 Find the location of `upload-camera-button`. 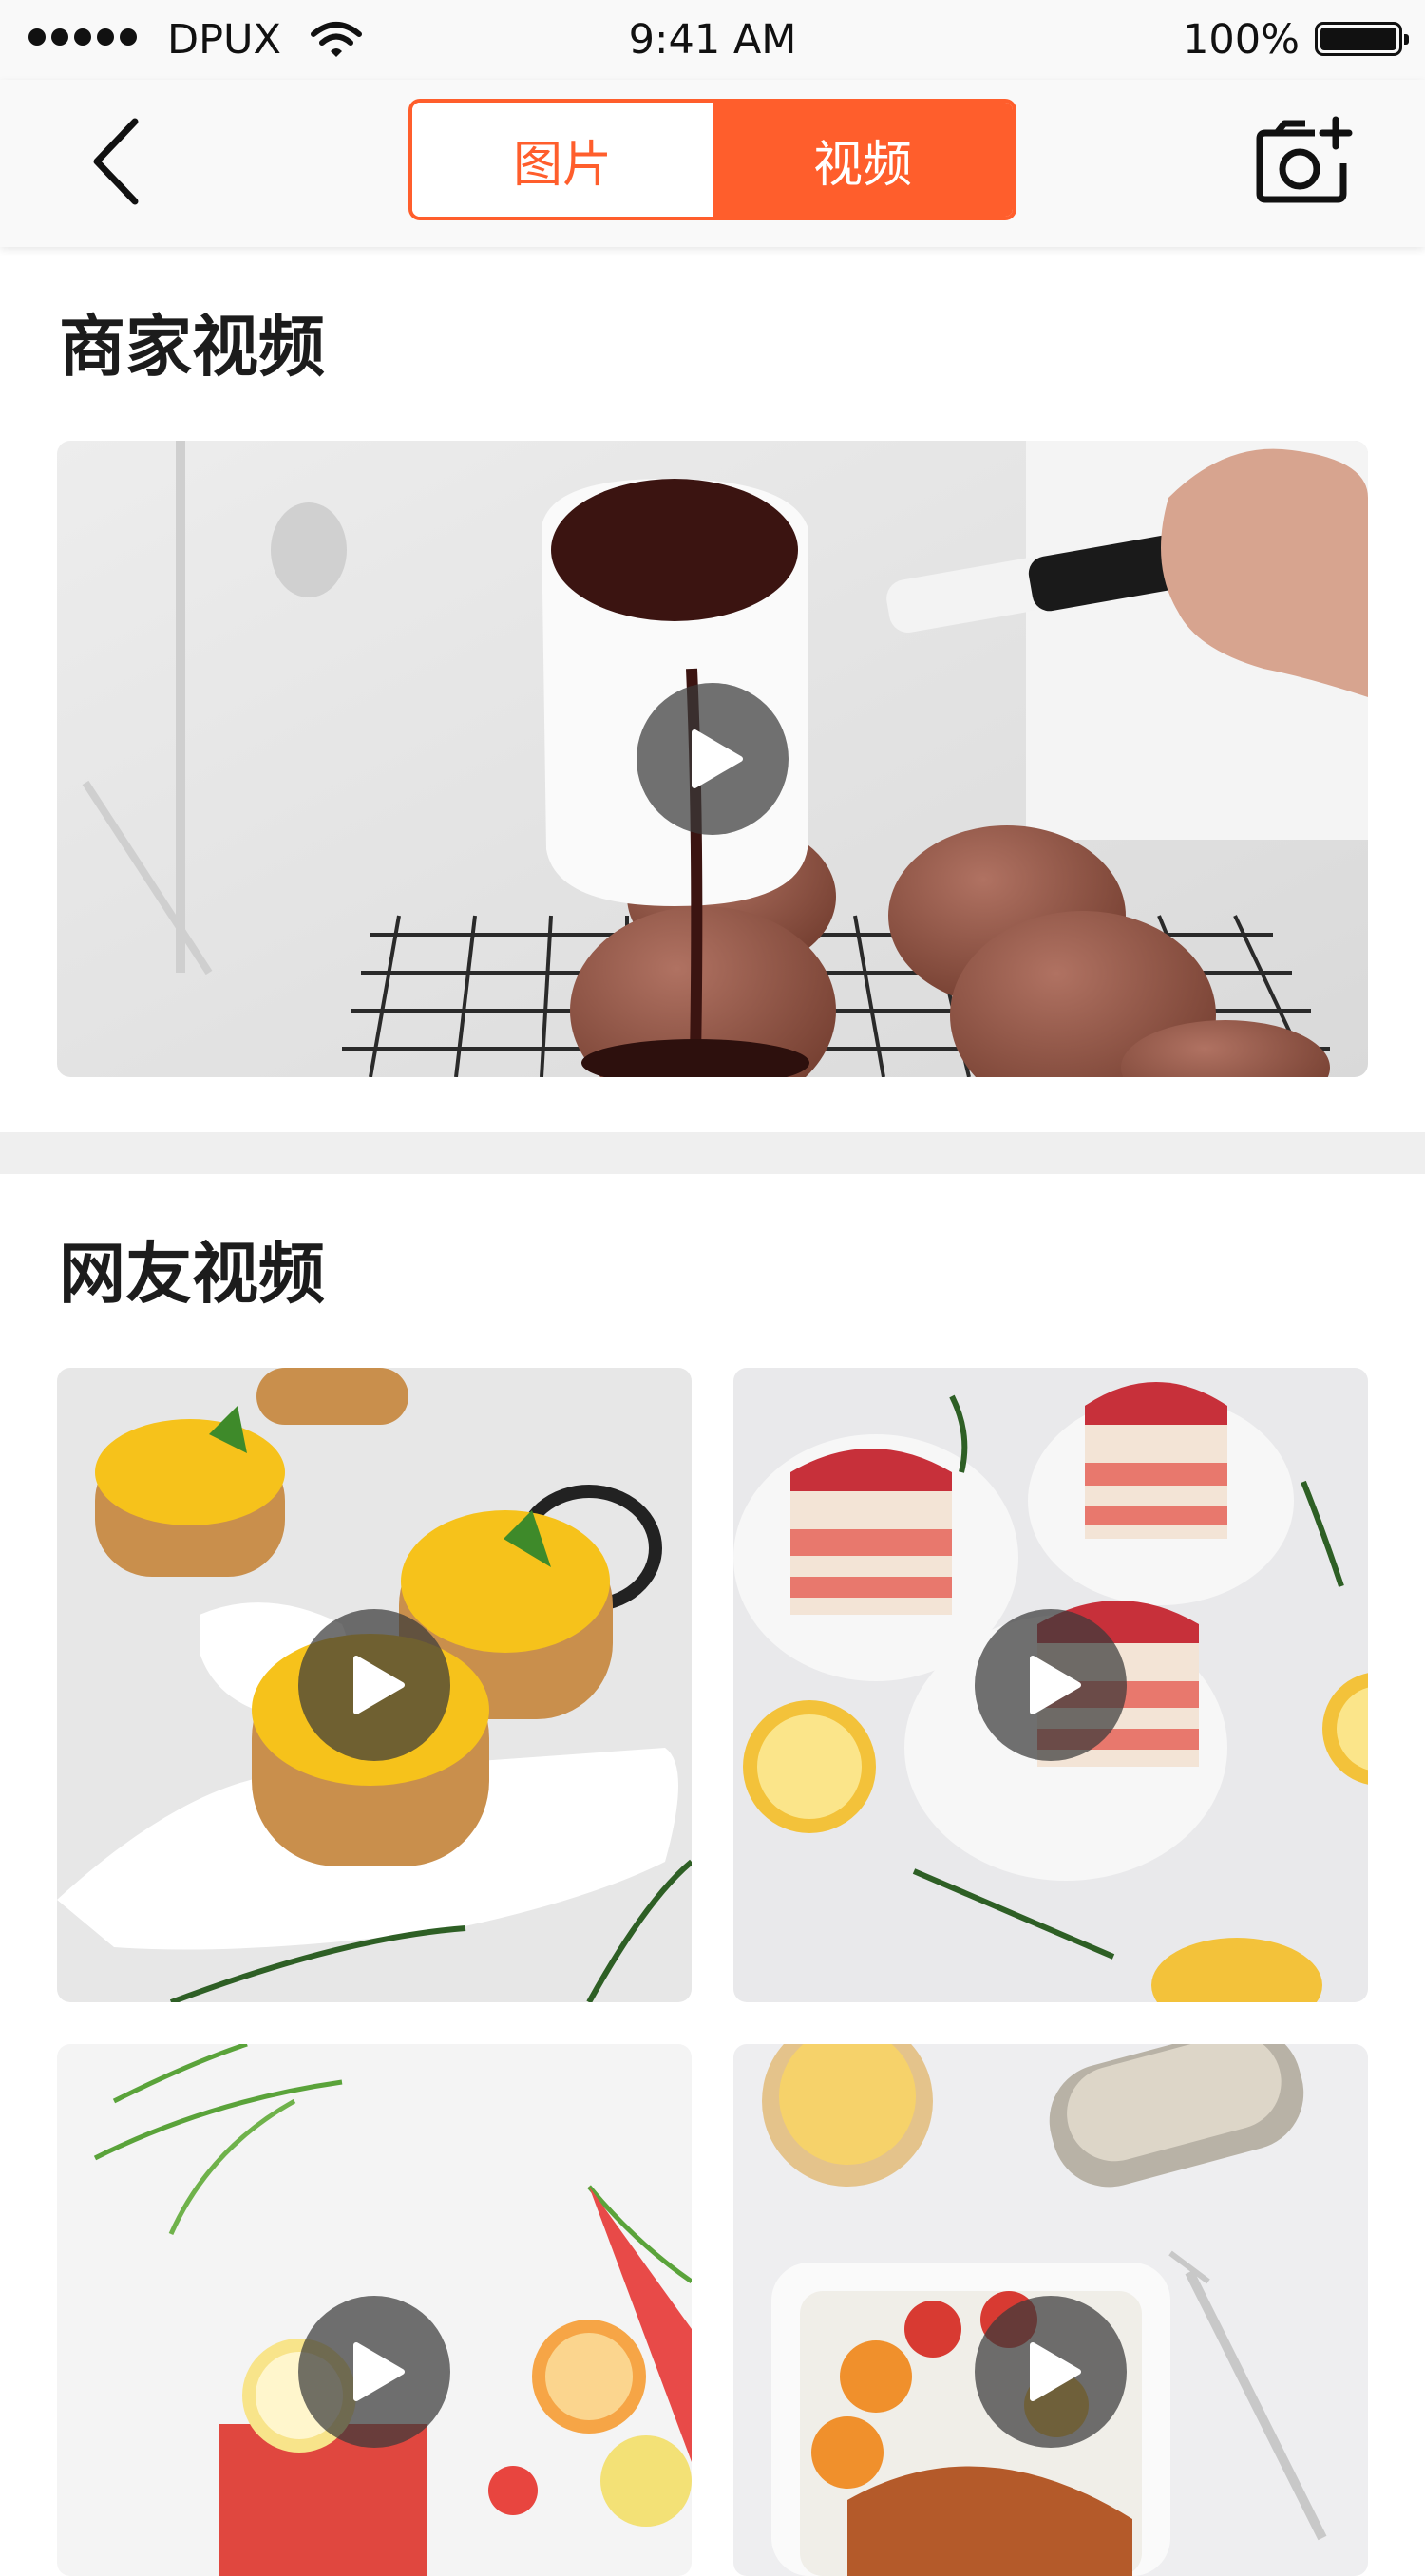

upload-camera-button is located at coordinates (1304, 161).